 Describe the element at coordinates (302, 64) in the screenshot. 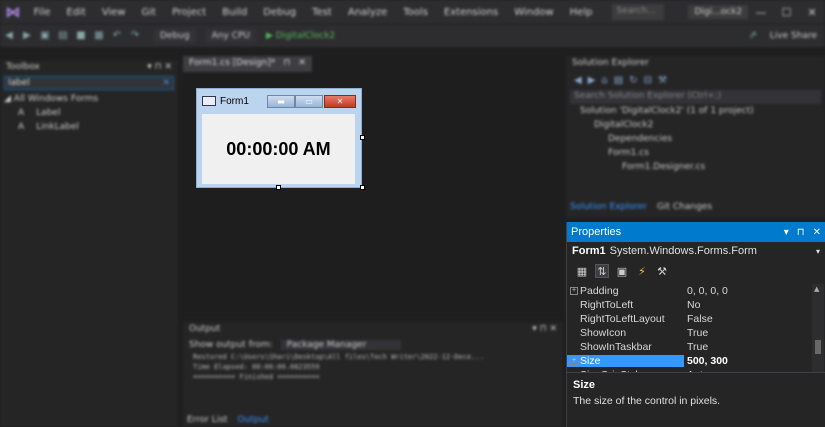

I see `close-tab-icon: ✕` at that location.